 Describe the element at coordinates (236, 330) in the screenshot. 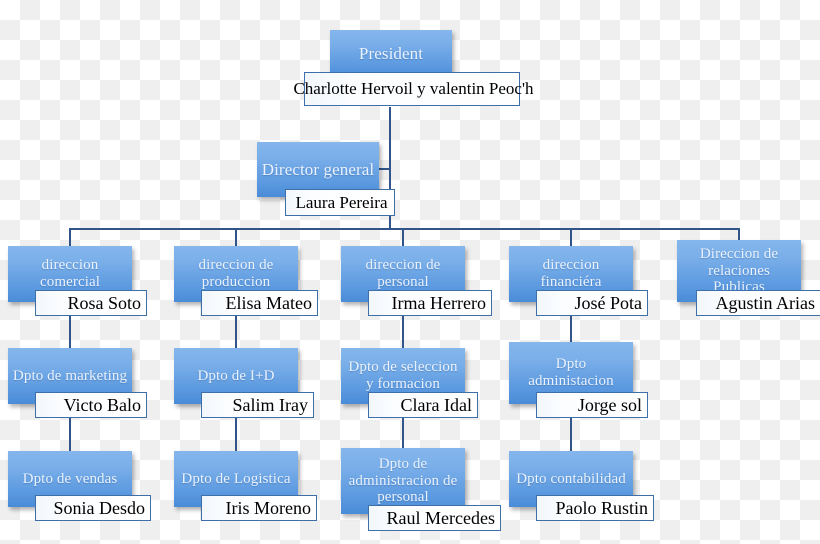

I see `connector-produccion-to-id` at that location.